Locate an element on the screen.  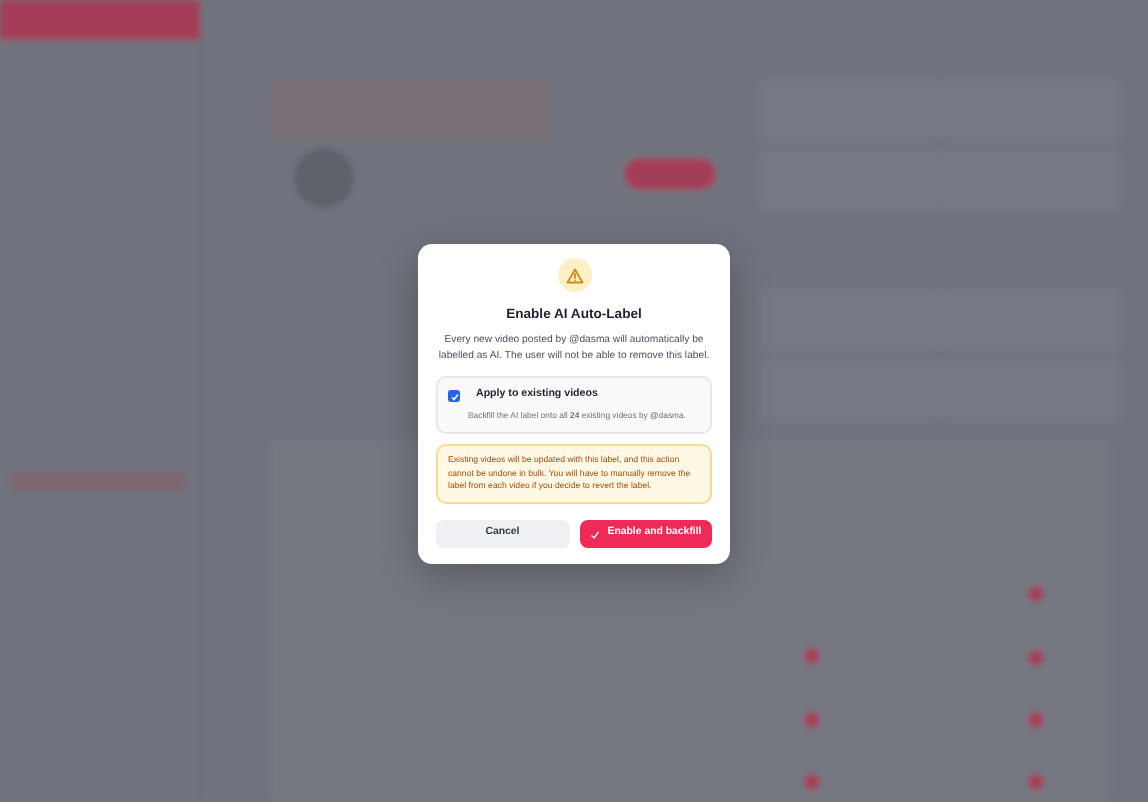
checkbox is located at coordinates (454, 396).